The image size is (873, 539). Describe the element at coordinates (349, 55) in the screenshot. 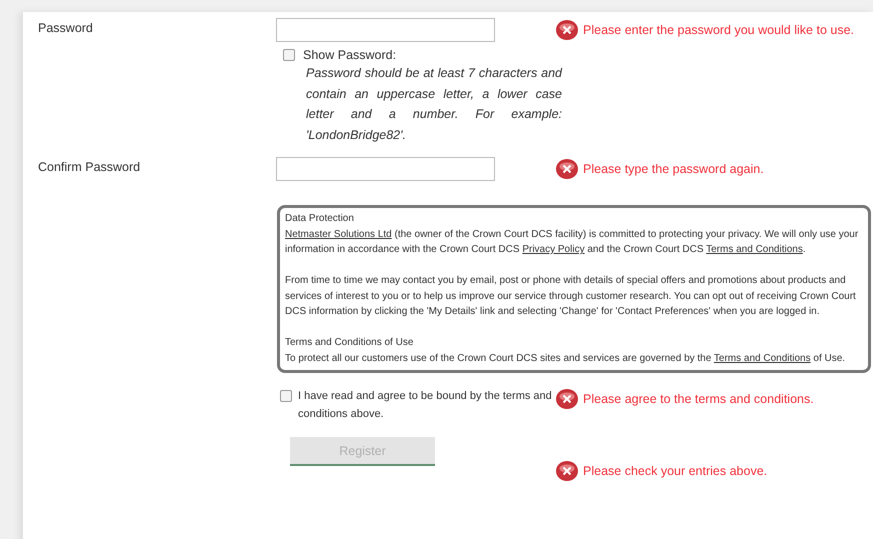

I see `checkbox-label: Show Password:` at that location.